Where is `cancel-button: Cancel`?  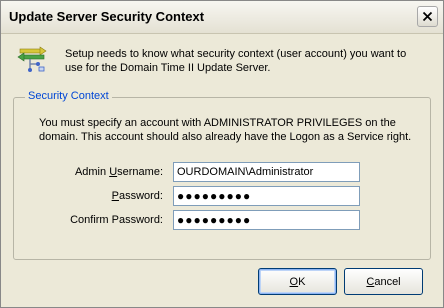
cancel-button: Cancel is located at coordinates (383, 281).